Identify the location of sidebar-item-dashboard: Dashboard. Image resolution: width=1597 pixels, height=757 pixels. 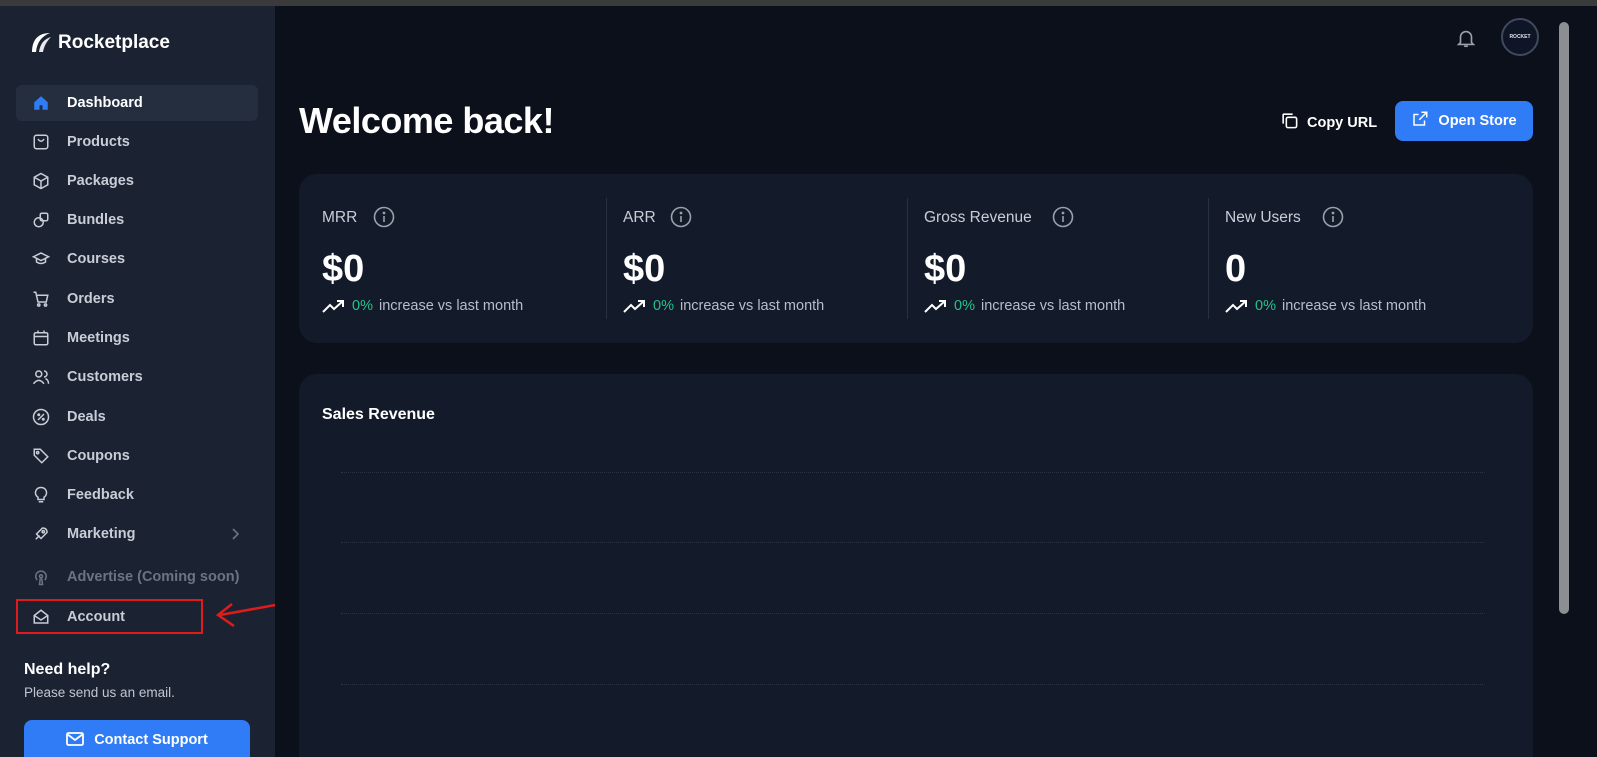
(137, 103).